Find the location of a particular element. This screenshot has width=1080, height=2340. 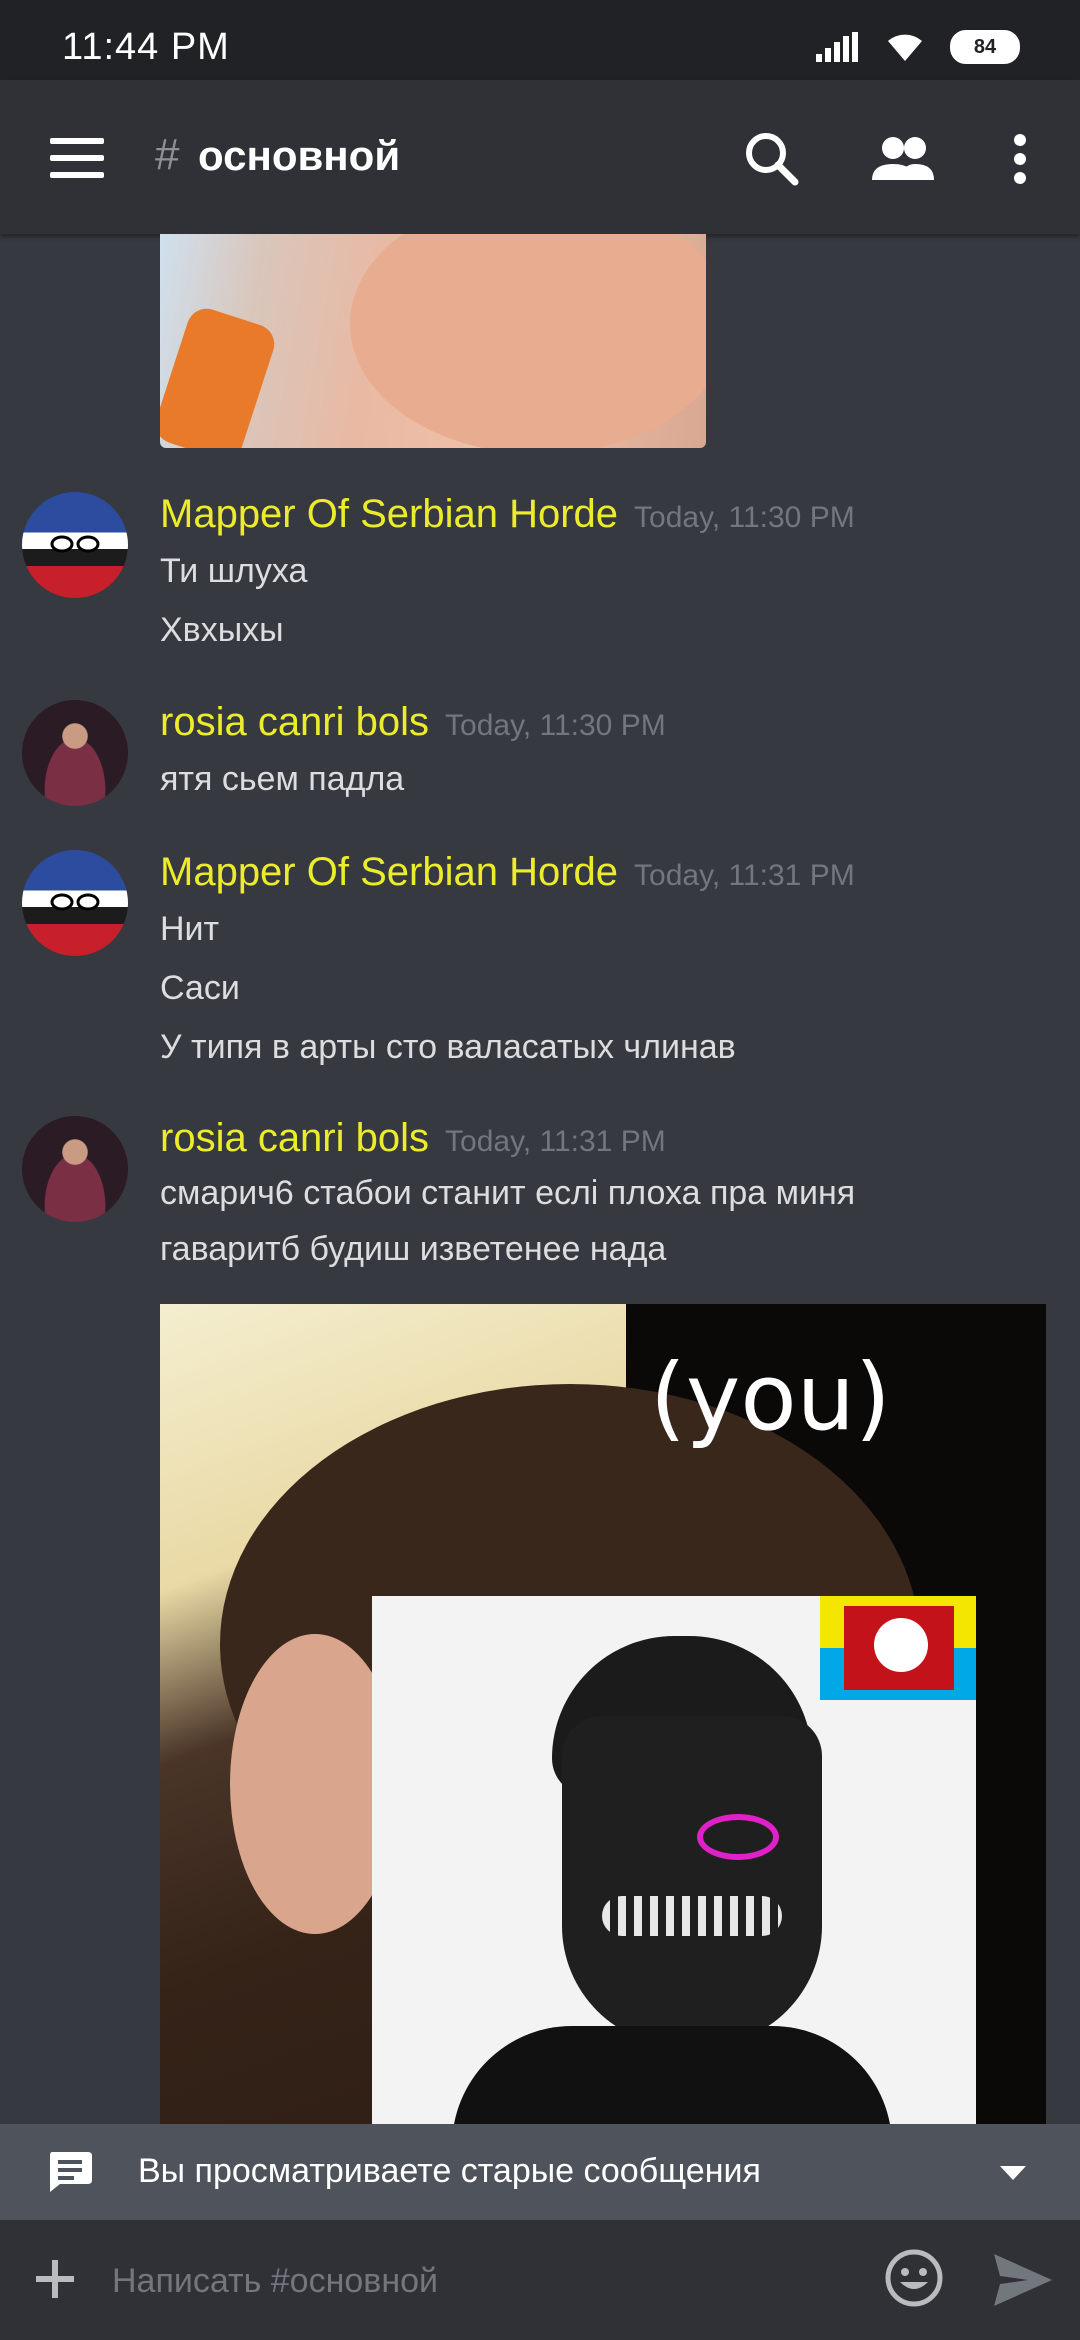

message-text: У типя в арты сто валасатых члинав is located at coordinates (448, 1047).